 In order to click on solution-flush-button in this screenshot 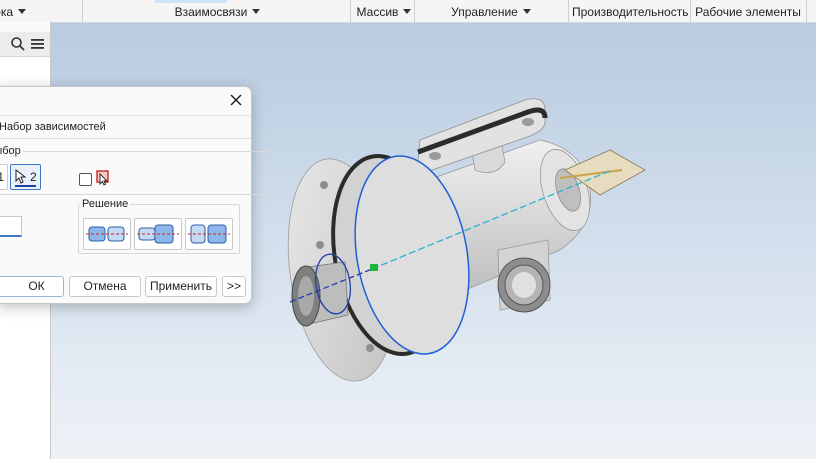, I will do `click(158, 234)`.